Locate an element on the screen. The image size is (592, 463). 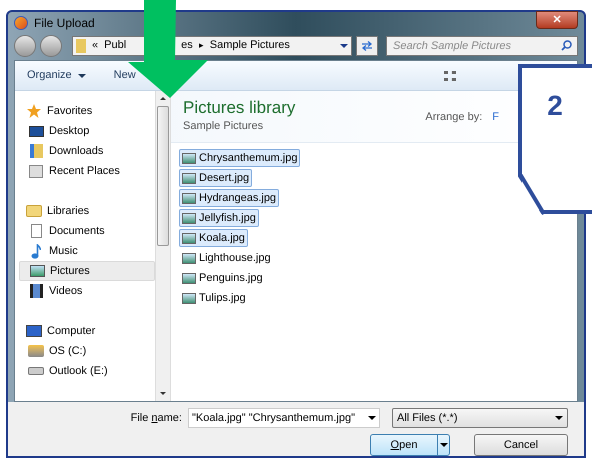
caret-icon is located at coordinates (82, 76).